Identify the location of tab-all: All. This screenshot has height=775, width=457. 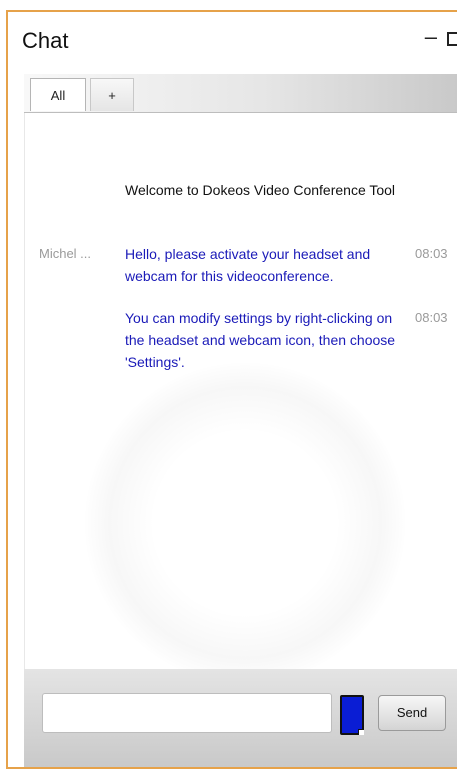
(58, 94).